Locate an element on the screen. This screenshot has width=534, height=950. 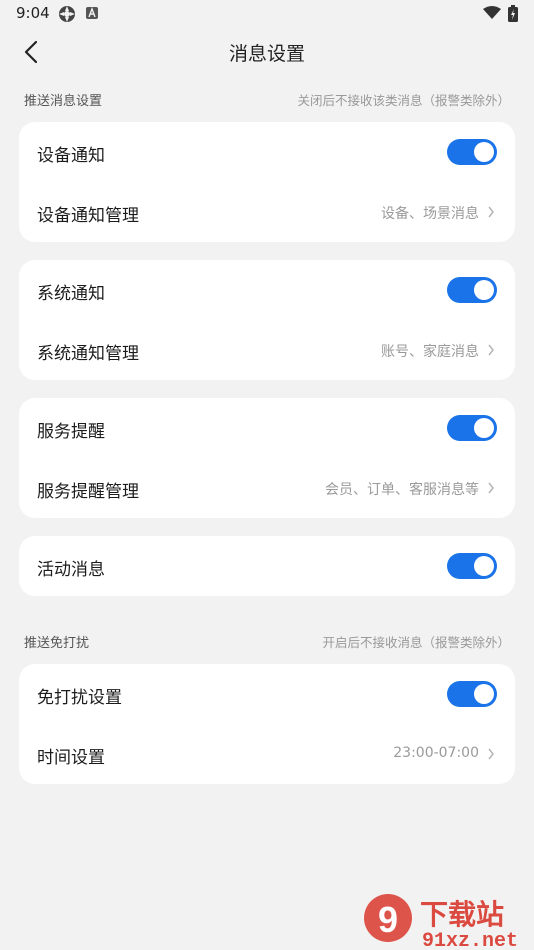
app-notification-icon is located at coordinates (67, 14).